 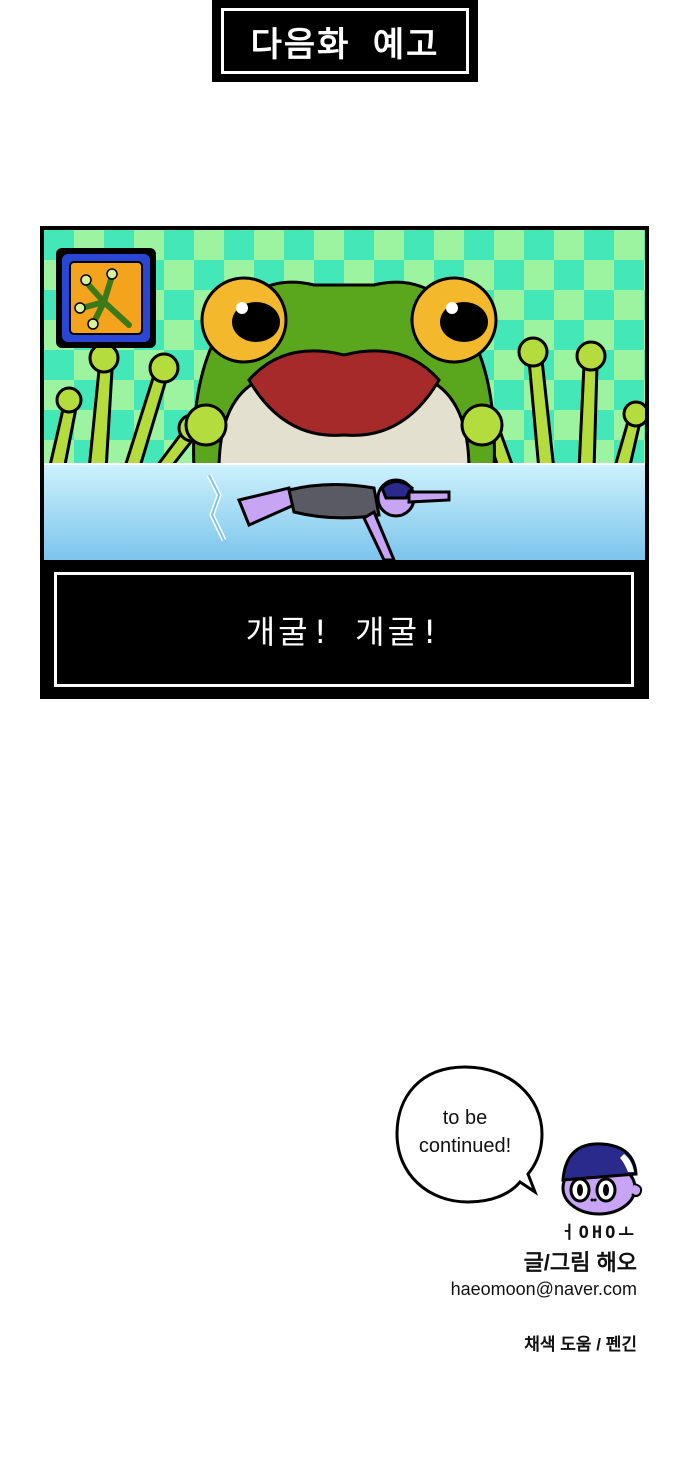 What do you see at coordinates (465, 1118) in the screenshot?
I see `bubble-line-1: to be` at bounding box center [465, 1118].